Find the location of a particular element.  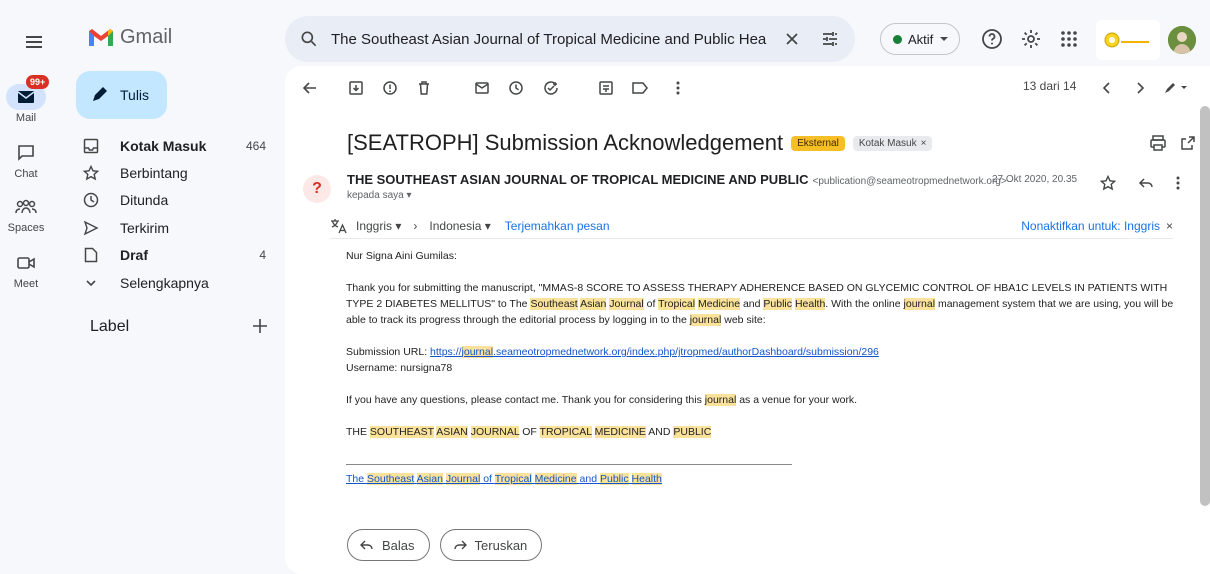

compose-button: Tulis is located at coordinates (121, 95).